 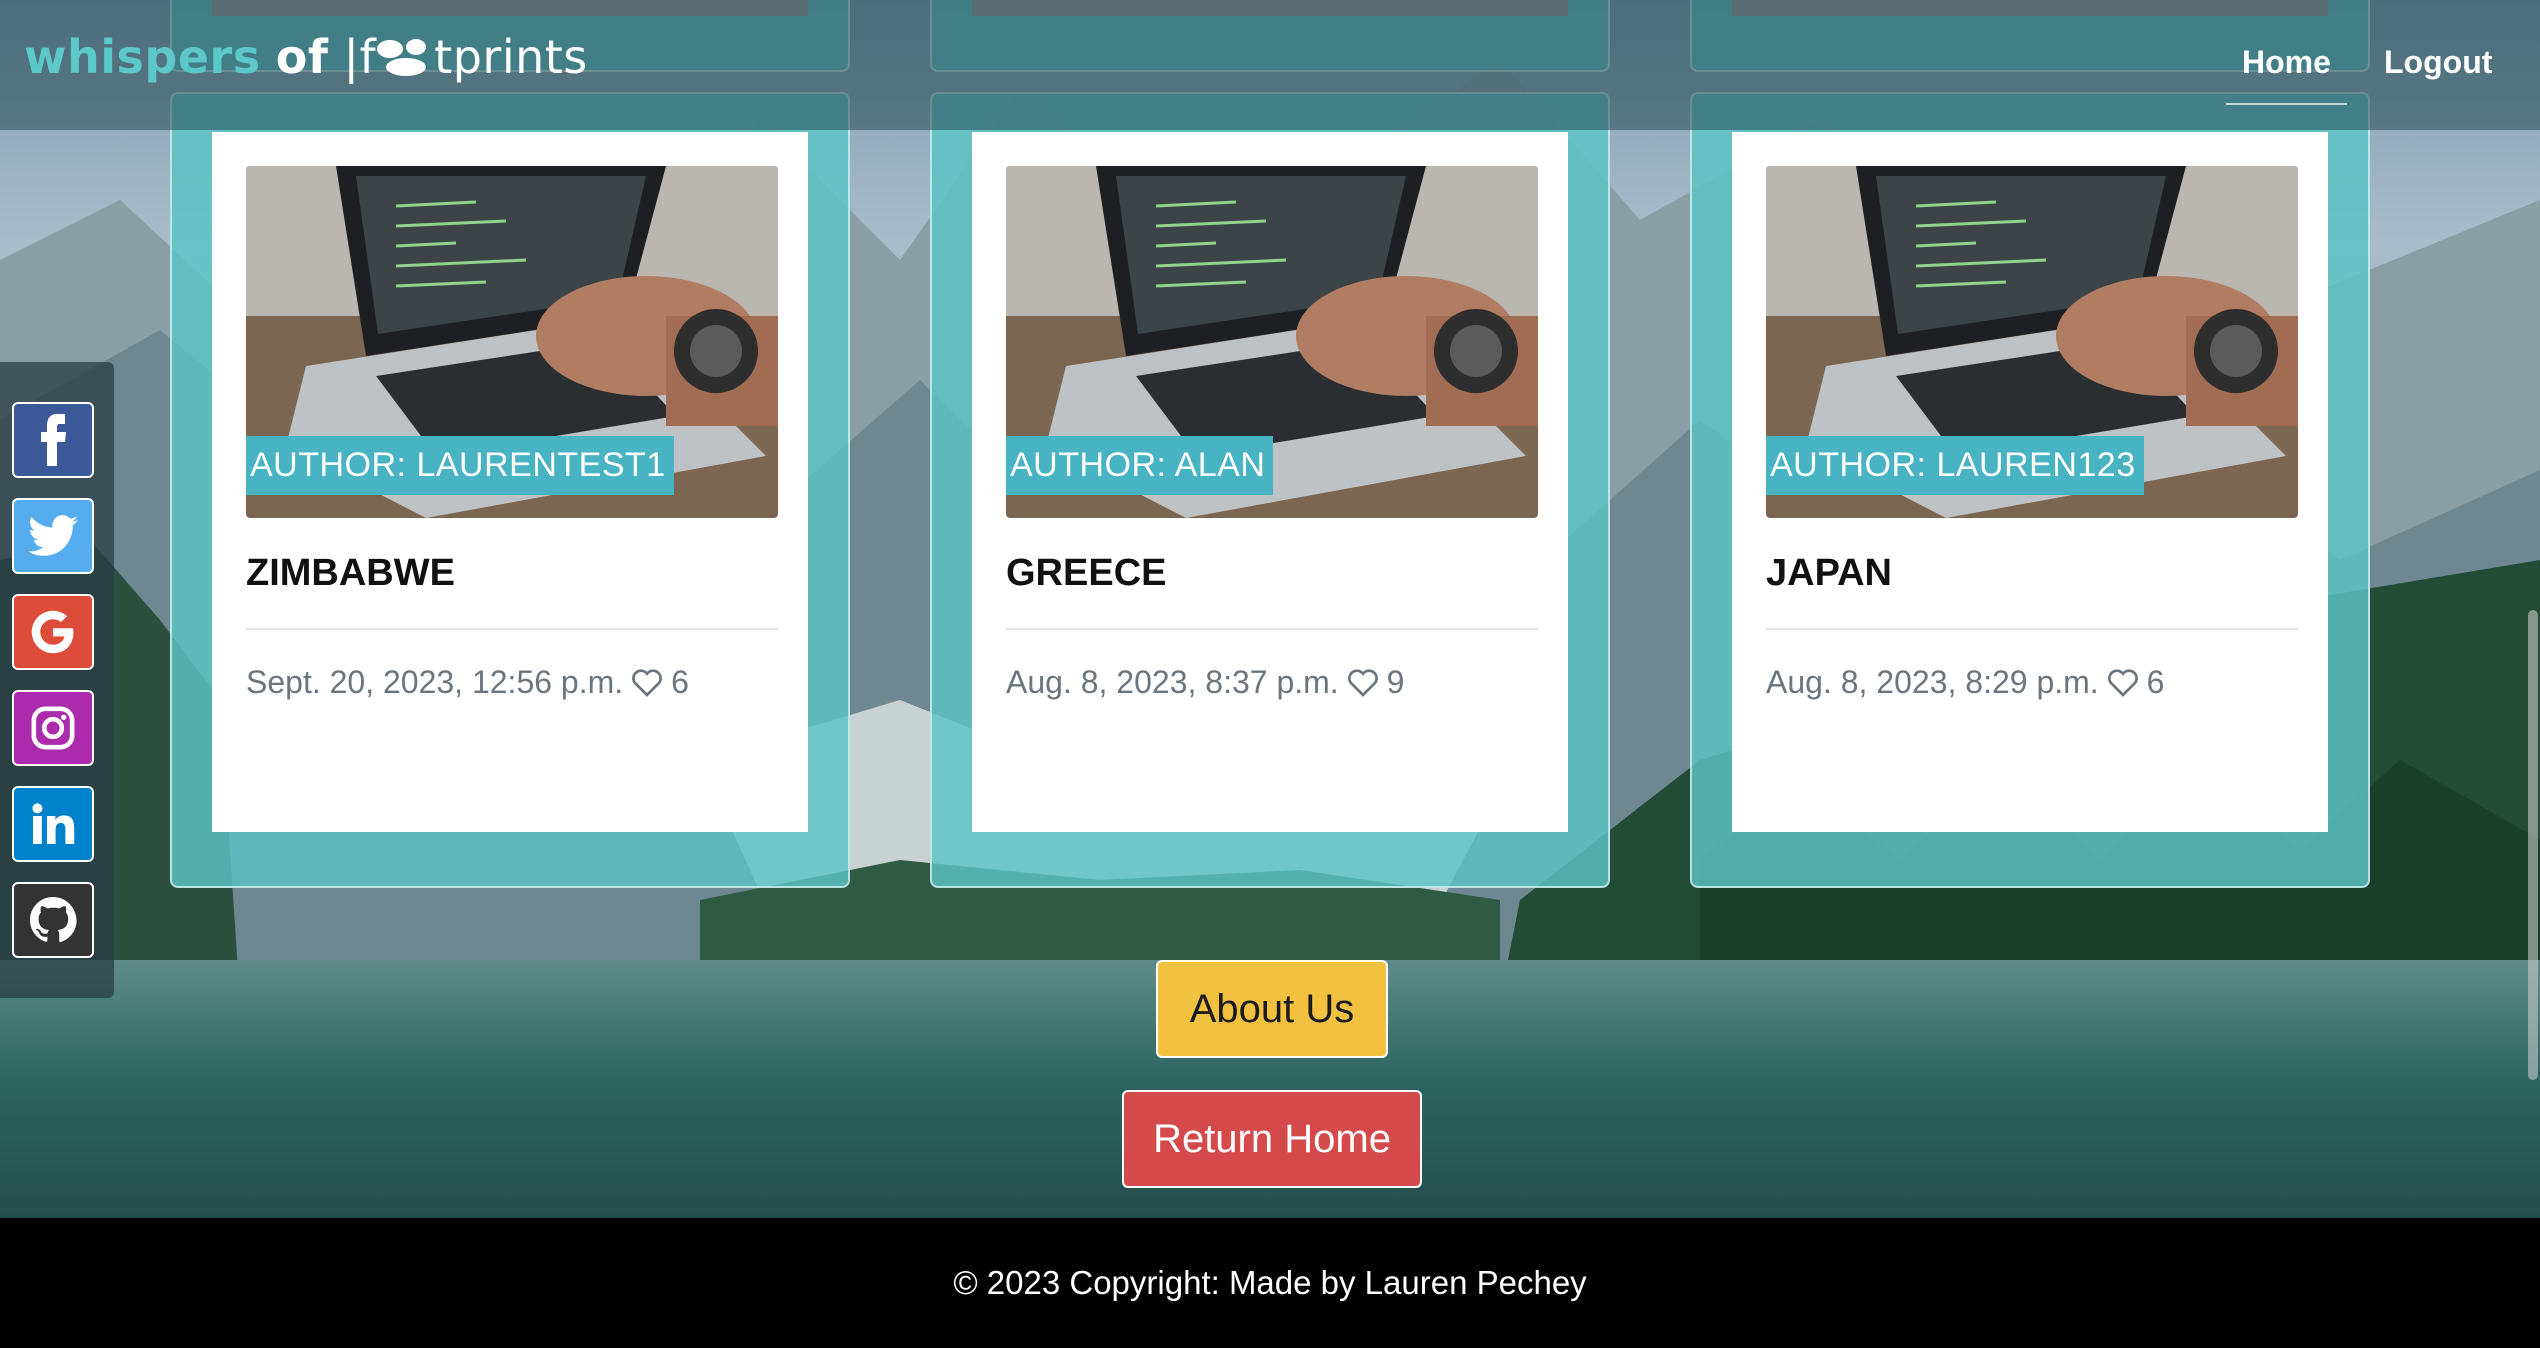 What do you see at coordinates (1272, 1009) in the screenshot?
I see `about-us-button: About Us` at bounding box center [1272, 1009].